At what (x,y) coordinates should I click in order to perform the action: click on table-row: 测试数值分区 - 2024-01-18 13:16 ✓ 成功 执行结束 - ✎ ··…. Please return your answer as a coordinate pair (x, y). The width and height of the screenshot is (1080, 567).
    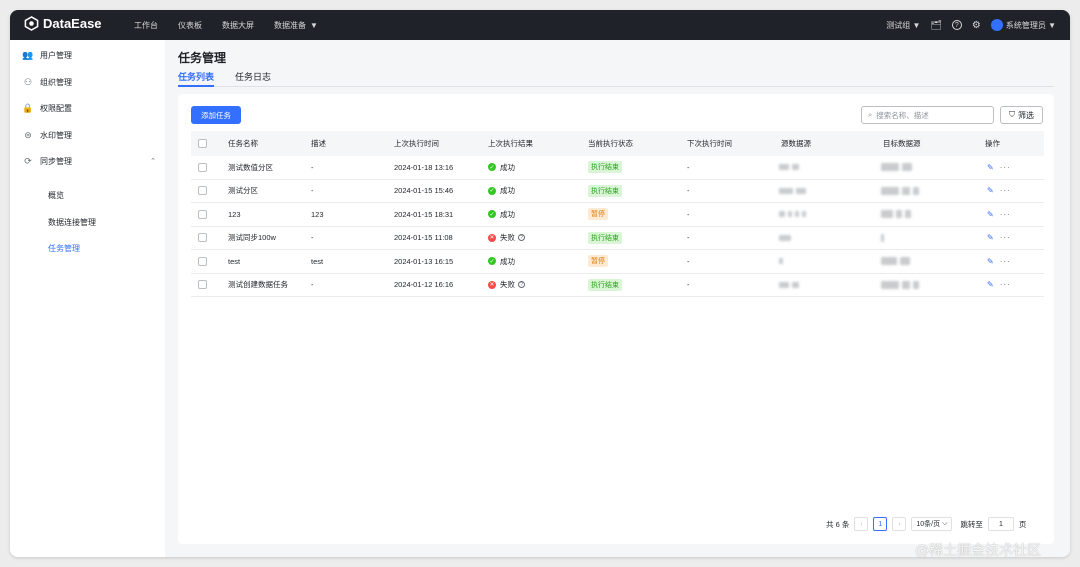
    Looking at the image, I should click on (617, 168).